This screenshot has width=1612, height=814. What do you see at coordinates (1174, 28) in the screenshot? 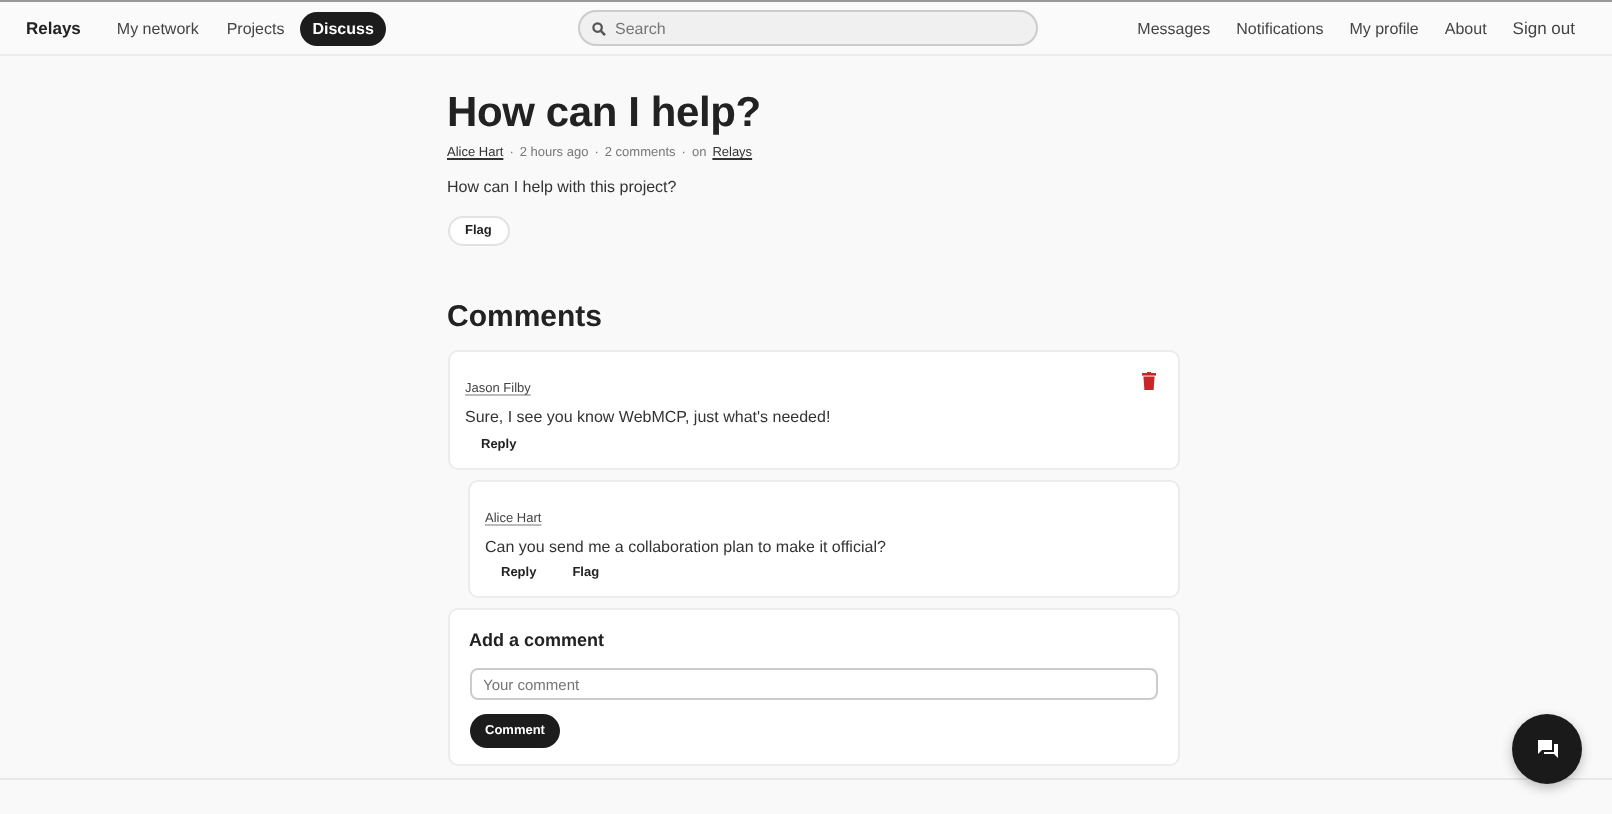
I see `nav-link: Messages` at bounding box center [1174, 28].